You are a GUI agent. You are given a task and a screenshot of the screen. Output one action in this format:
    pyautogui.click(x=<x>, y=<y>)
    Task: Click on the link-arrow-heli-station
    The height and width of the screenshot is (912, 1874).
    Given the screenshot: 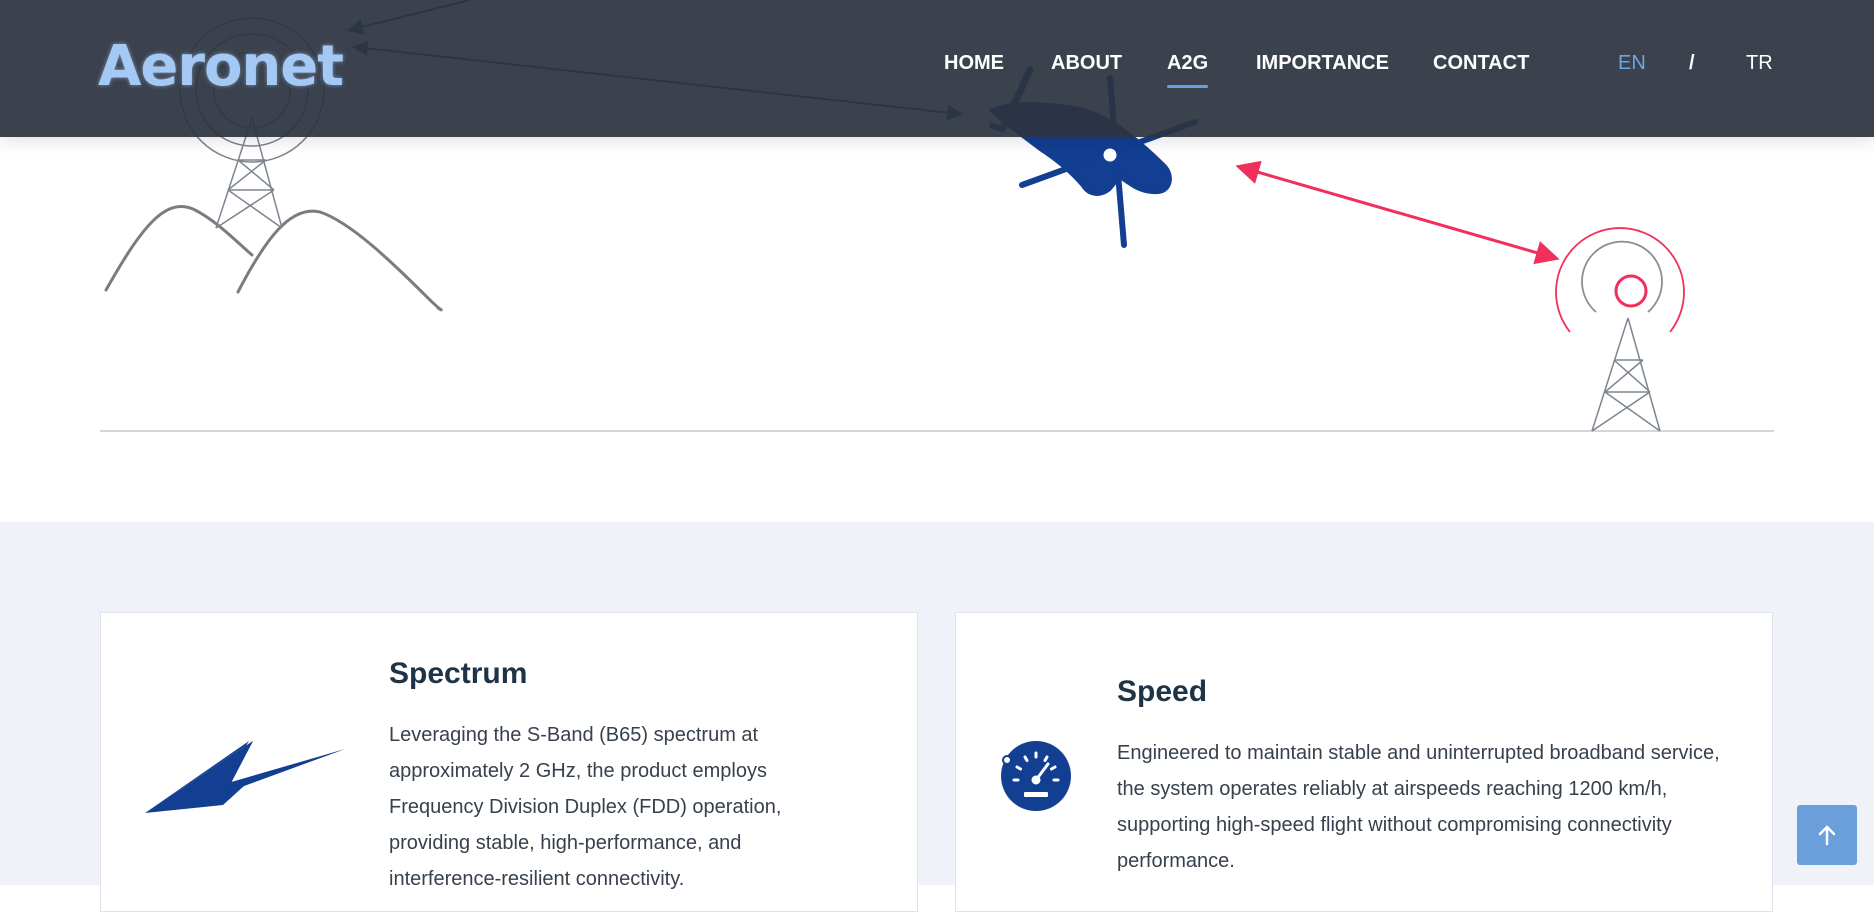 What is the action you would take?
    pyautogui.click(x=1397, y=212)
    